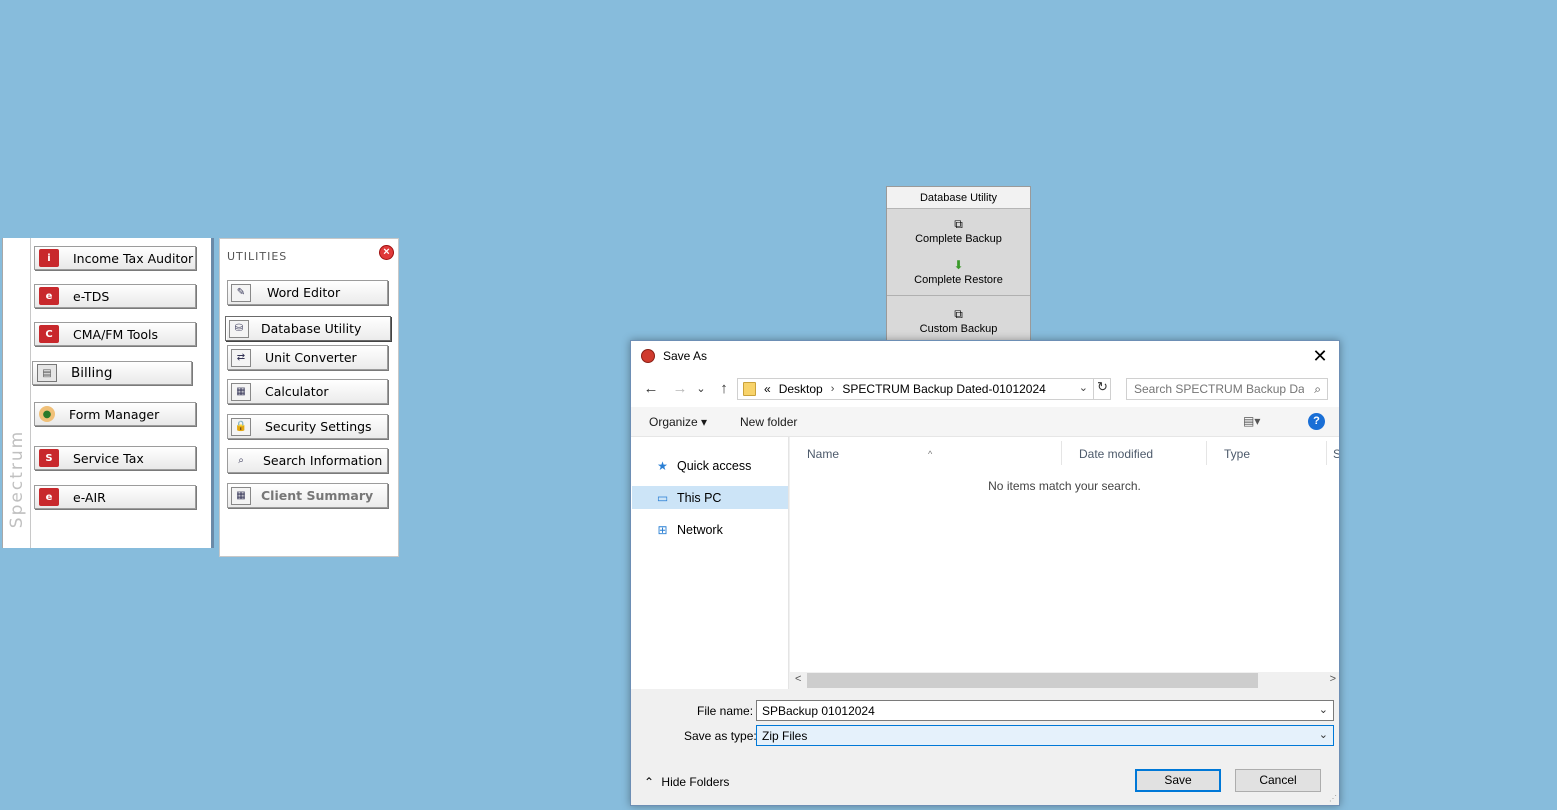 Image resolution: width=1557 pixels, height=810 pixels. What do you see at coordinates (1251, 421) in the screenshot?
I see `view-options-icon: ▤▾` at bounding box center [1251, 421].